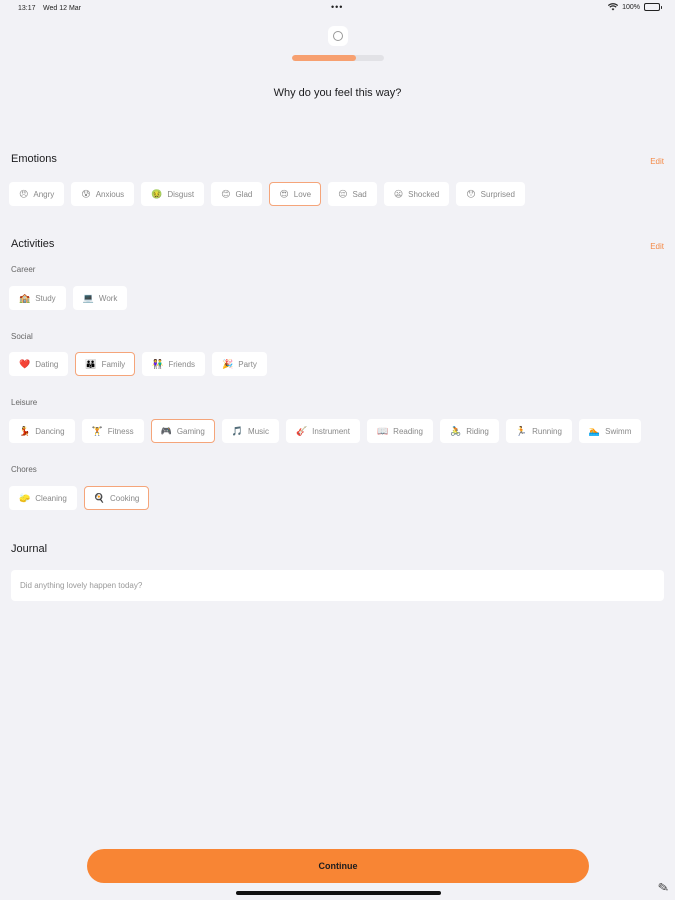  I want to click on chip-label: Dancing, so click(50, 431).